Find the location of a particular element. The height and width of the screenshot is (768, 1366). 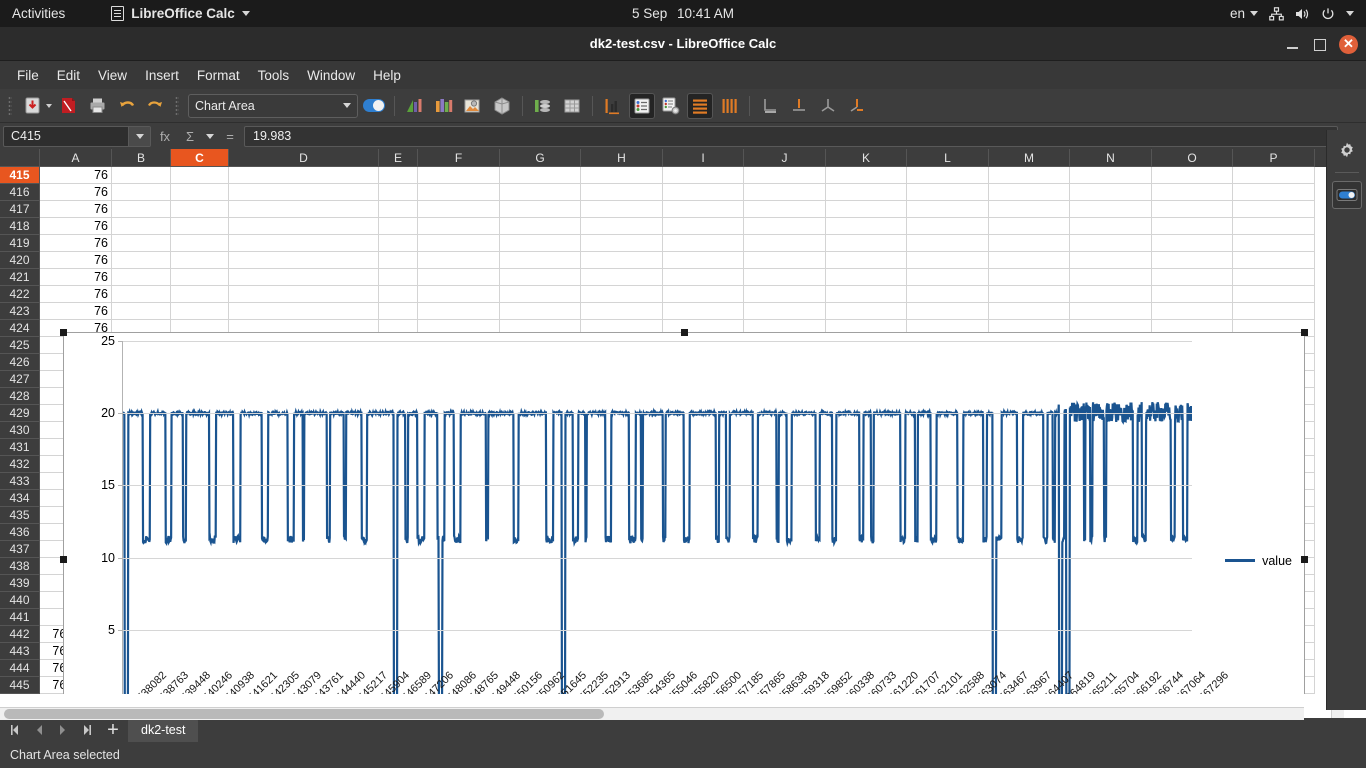

row-header-425: 425 is located at coordinates (20, 345).